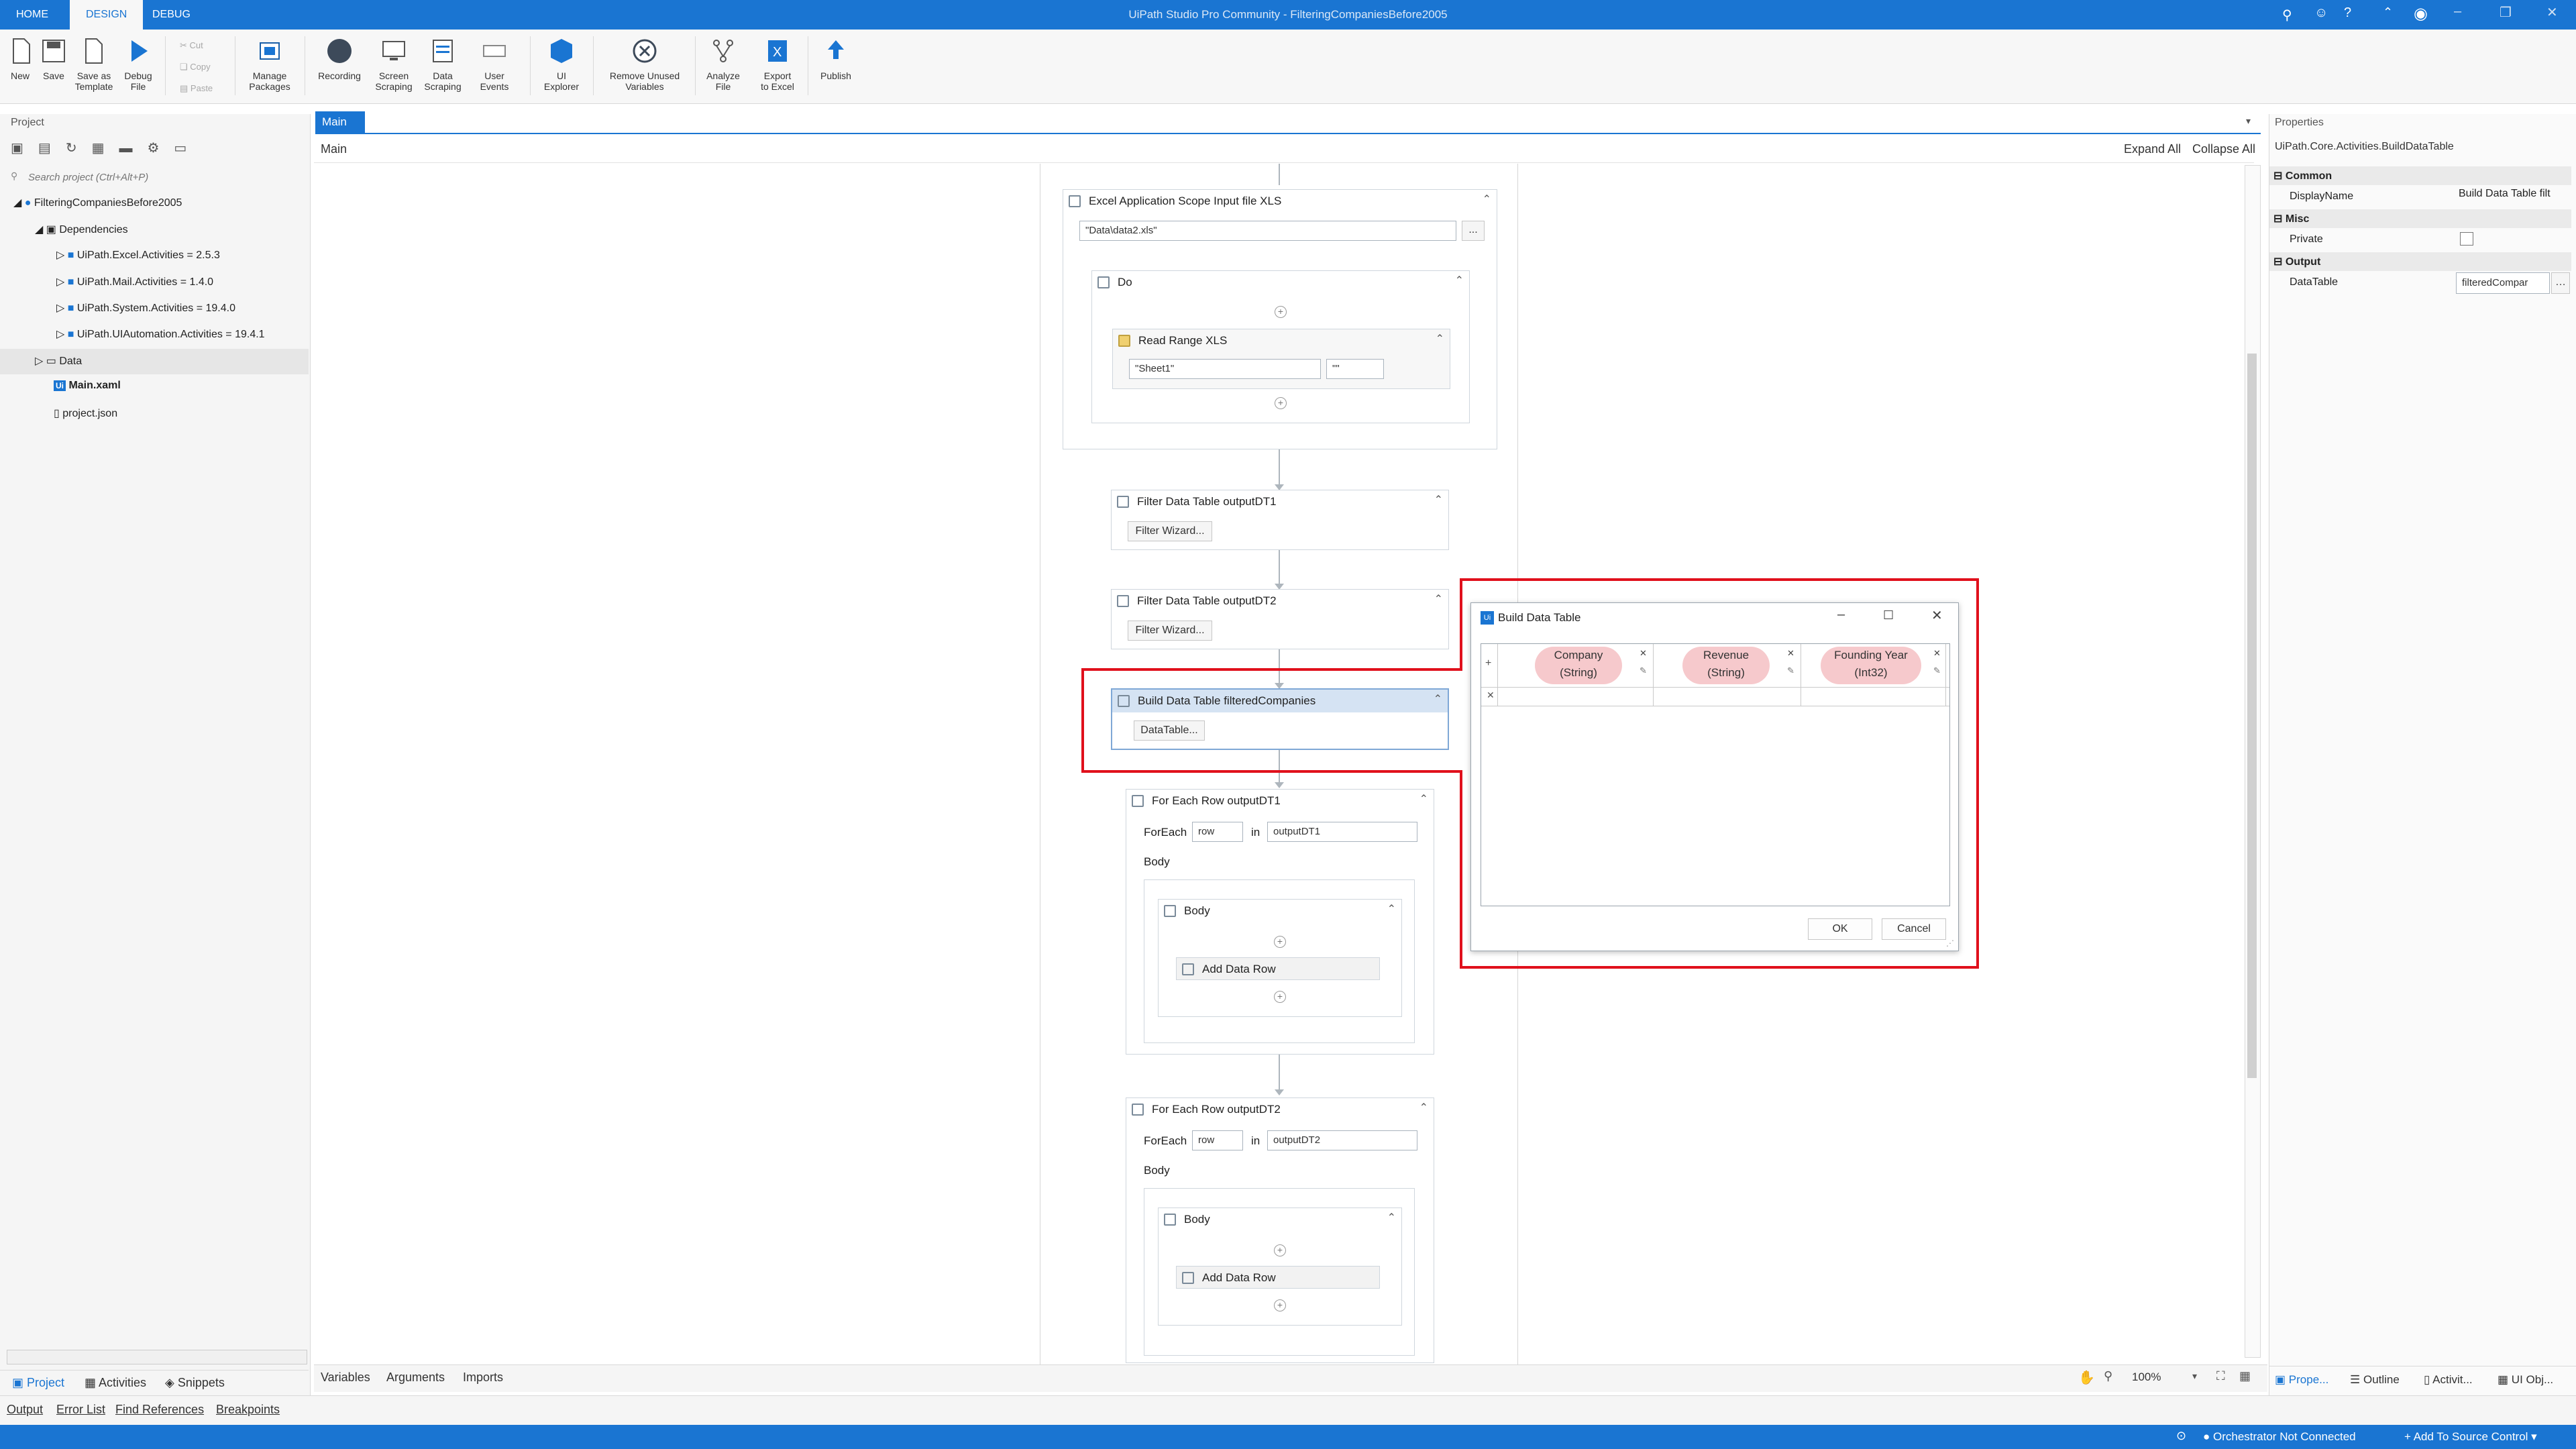 The height and width of the screenshot is (1449, 2576). What do you see at coordinates (2223, 149) in the screenshot?
I see `collapse-all-link: Collapse All` at bounding box center [2223, 149].